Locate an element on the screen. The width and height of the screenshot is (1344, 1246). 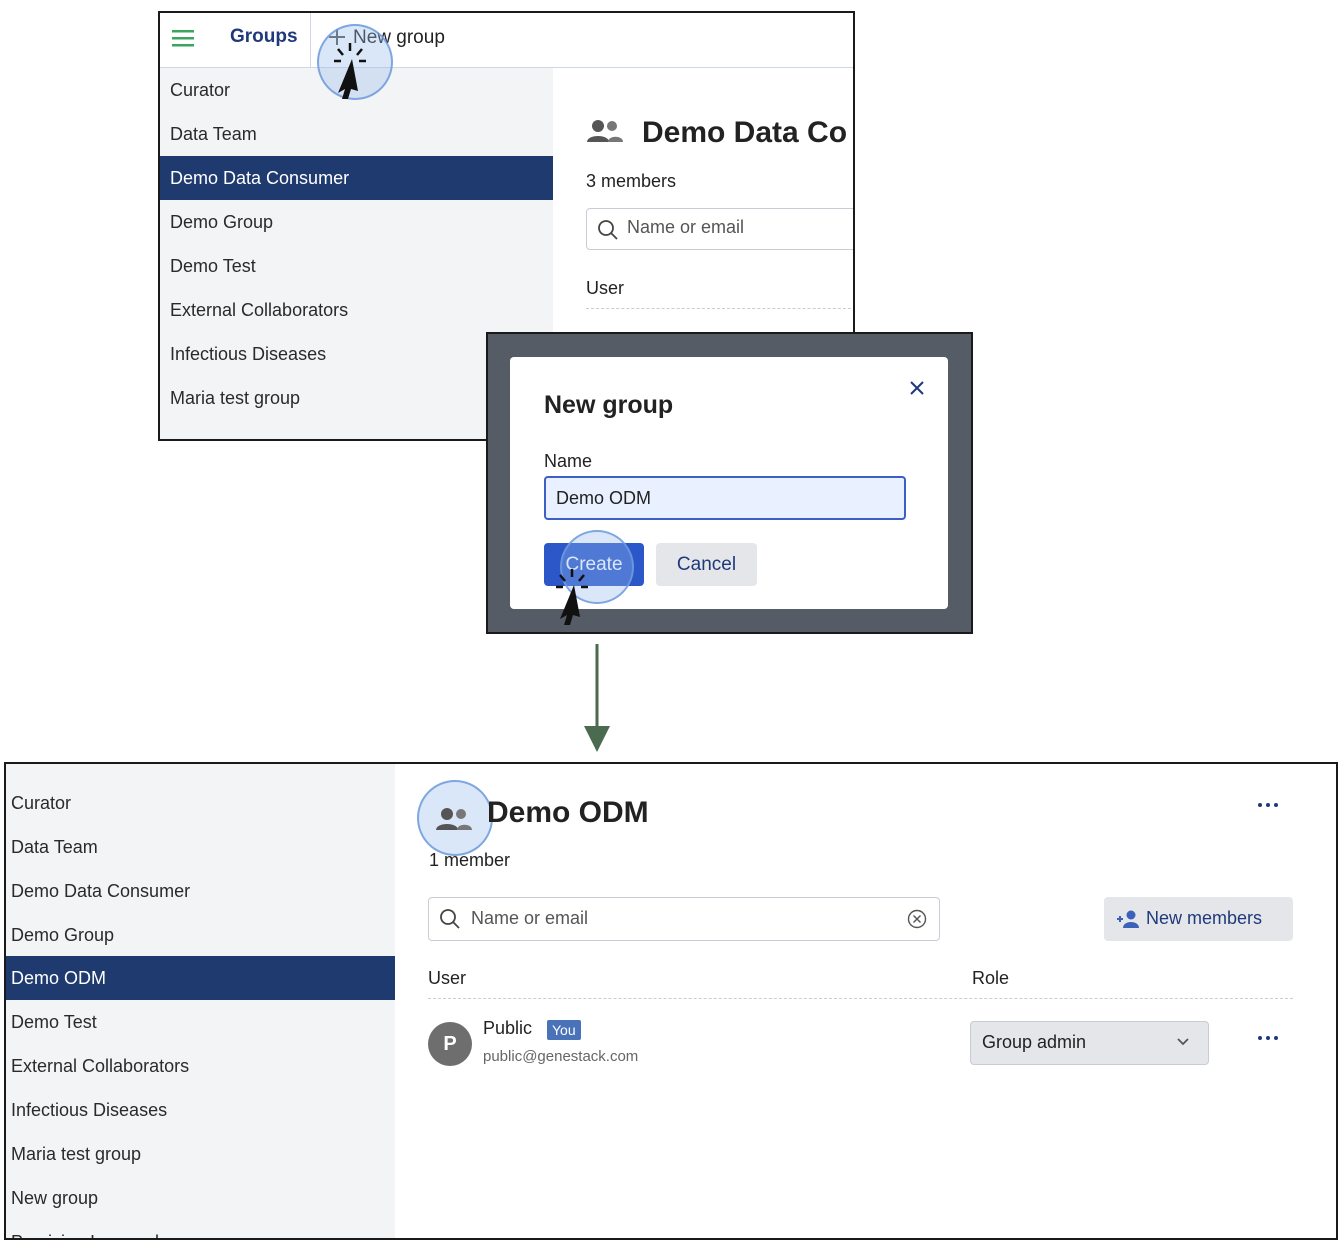
sidebar-item: Infectious Diseases is located at coordinates (200, 1110).